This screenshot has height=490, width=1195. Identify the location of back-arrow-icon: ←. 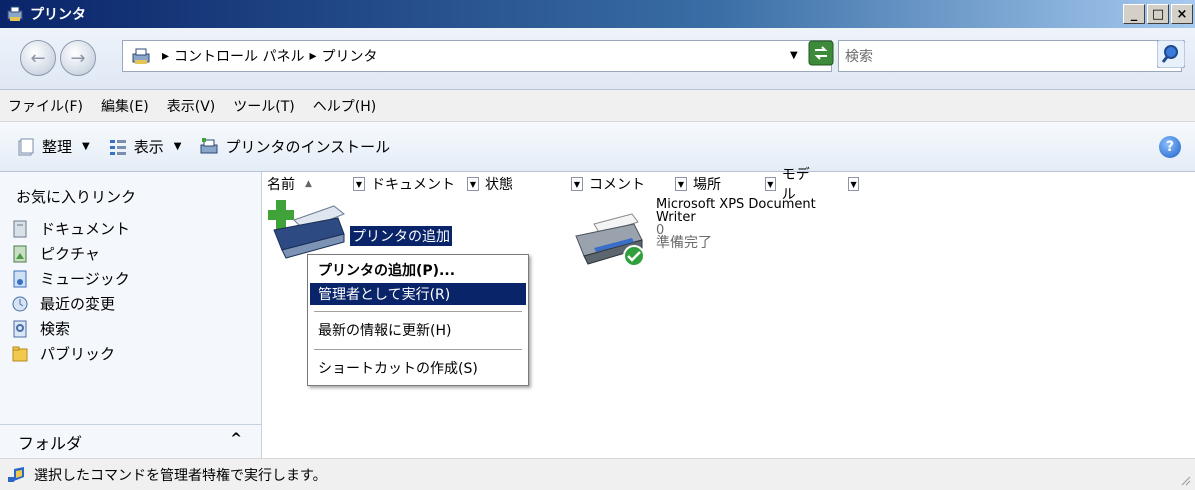
(38, 58).